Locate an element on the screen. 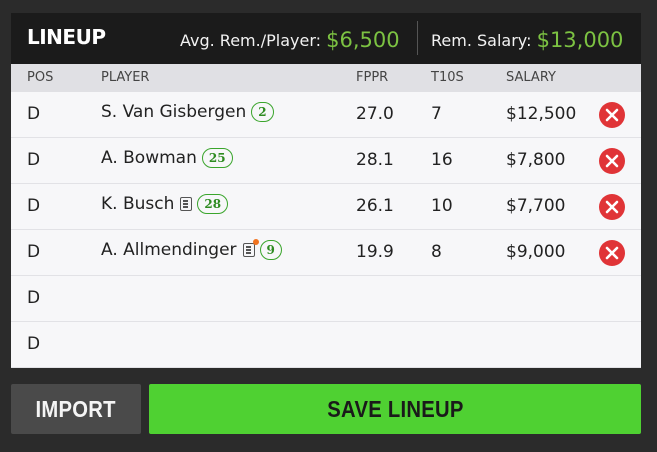 This screenshot has width=657, height=452. save-lineup-button-label: SAVE LINEUP is located at coordinates (395, 408).